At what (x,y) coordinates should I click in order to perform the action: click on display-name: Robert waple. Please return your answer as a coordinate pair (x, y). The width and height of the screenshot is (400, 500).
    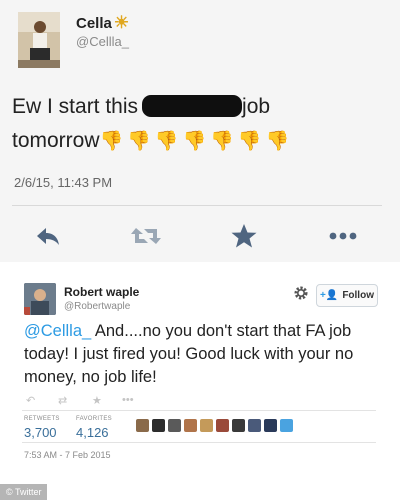
    Looking at the image, I should click on (101, 292).